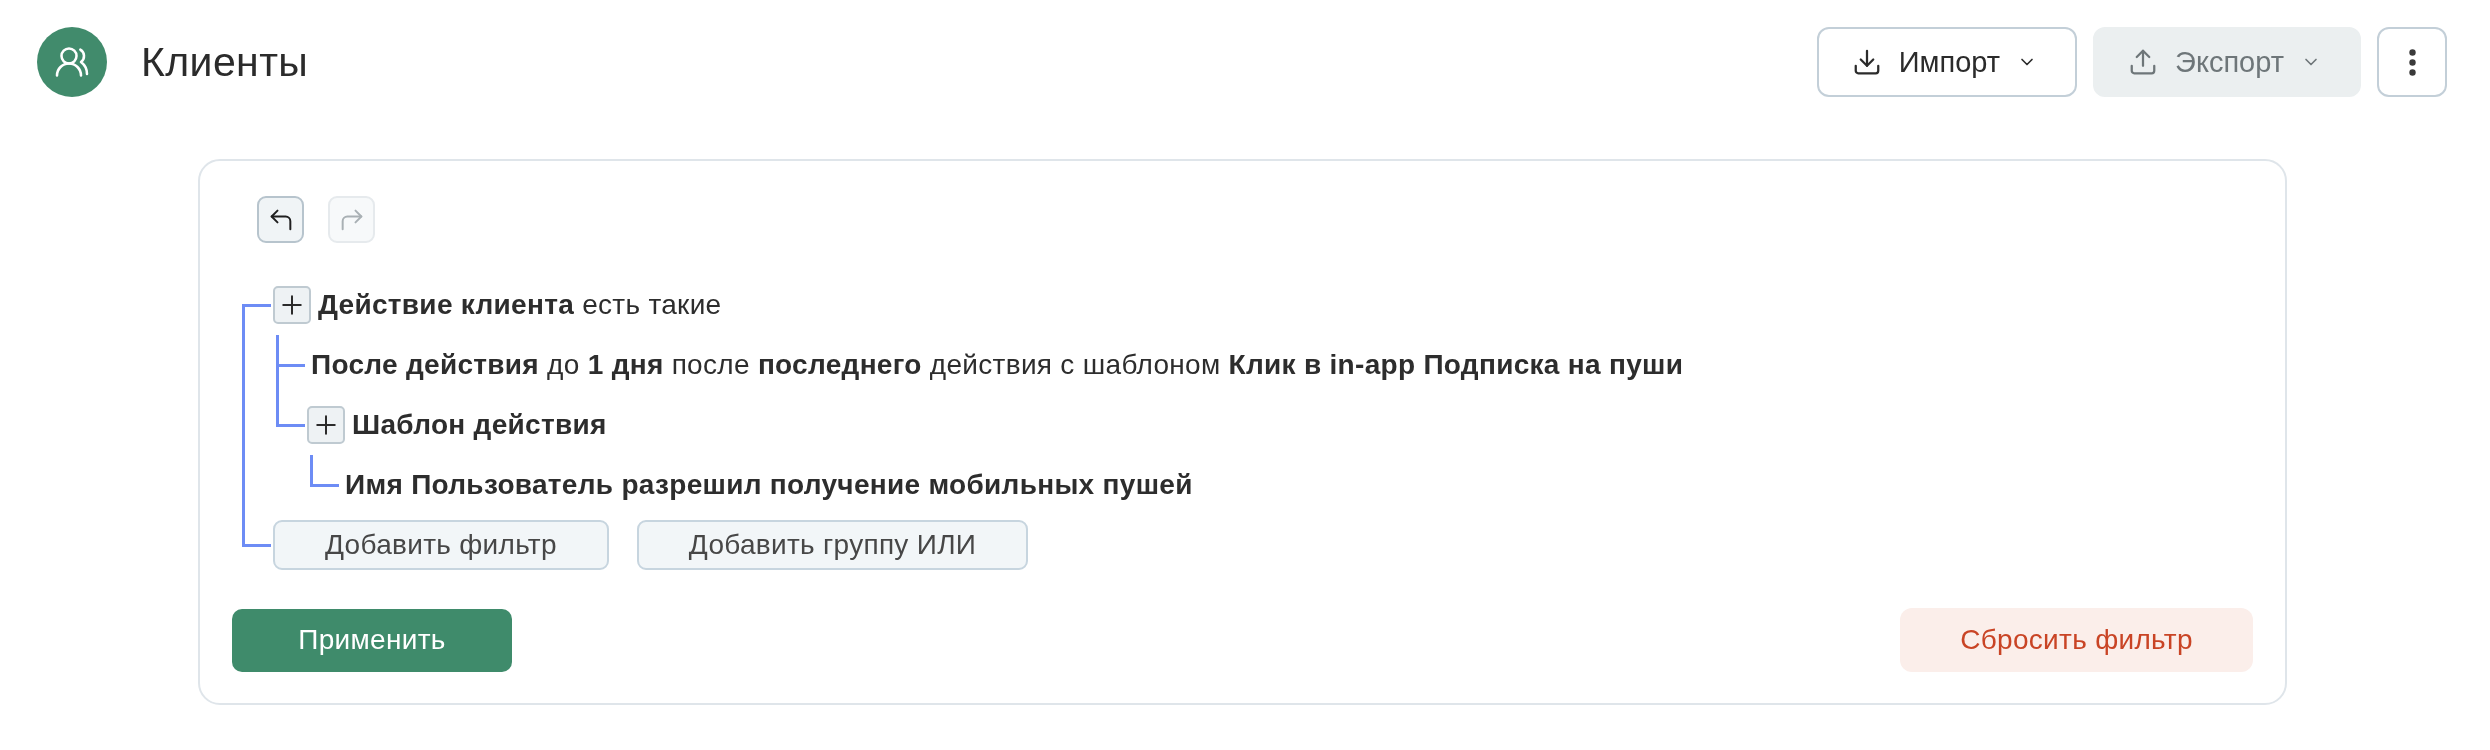 The height and width of the screenshot is (750, 2490). What do you see at coordinates (1947, 62) in the screenshot?
I see `import-button: Импорт` at bounding box center [1947, 62].